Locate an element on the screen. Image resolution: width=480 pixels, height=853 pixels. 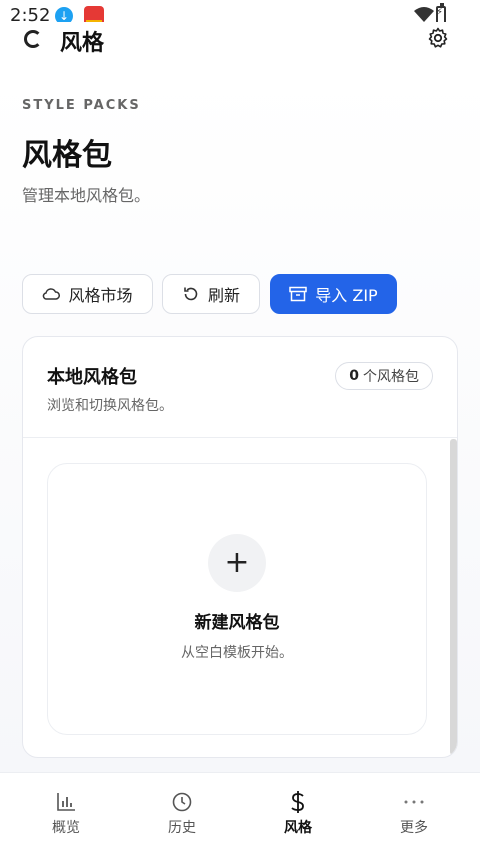
pack-count-badge: 0 个风格包 is located at coordinates (384, 376).